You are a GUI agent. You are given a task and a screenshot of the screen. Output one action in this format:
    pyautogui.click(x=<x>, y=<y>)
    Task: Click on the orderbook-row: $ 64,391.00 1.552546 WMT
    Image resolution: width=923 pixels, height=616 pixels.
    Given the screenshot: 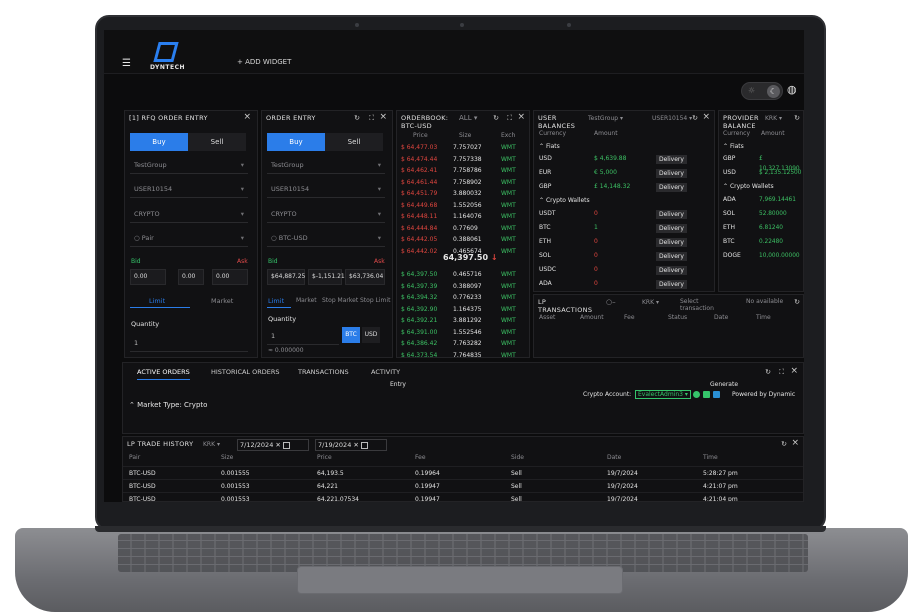 What is the action you would take?
    pyautogui.click(x=462, y=333)
    